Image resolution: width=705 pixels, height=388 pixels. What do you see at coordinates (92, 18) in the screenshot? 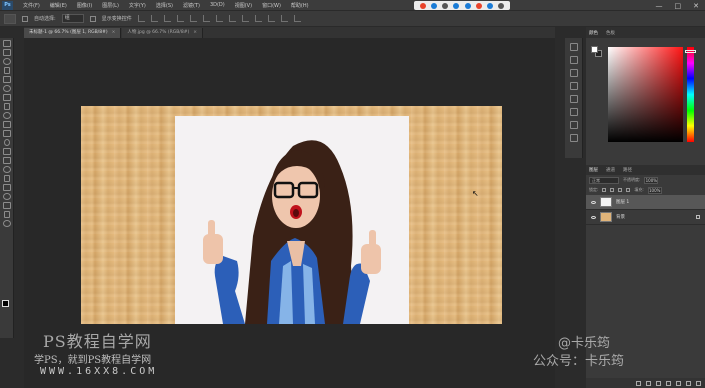
I see `show-transform-checkbox` at bounding box center [92, 18].